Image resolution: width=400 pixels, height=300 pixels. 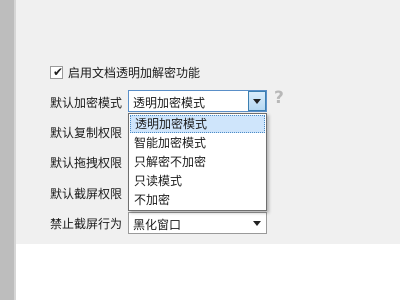 What do you see at coordinates (197, 223) in the screenshot?
I see `screenshot-behavior-select: 黑化窗口` at bounding box center [197, 223].